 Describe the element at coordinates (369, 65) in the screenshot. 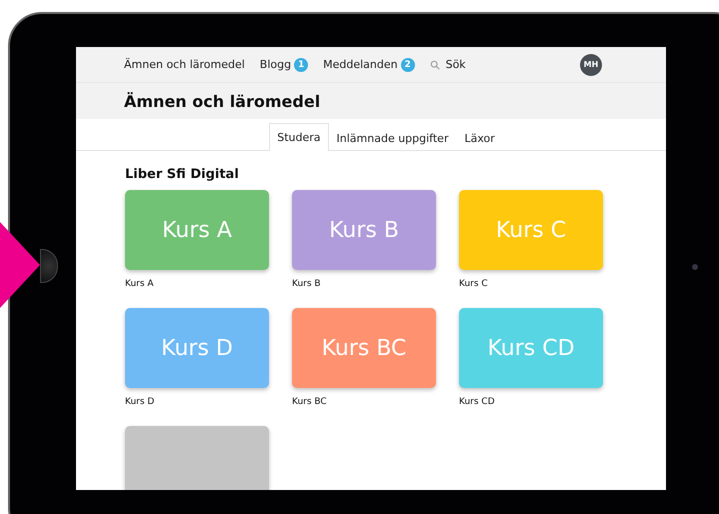

I see `nav-link: Meddelanden 2` at that location.